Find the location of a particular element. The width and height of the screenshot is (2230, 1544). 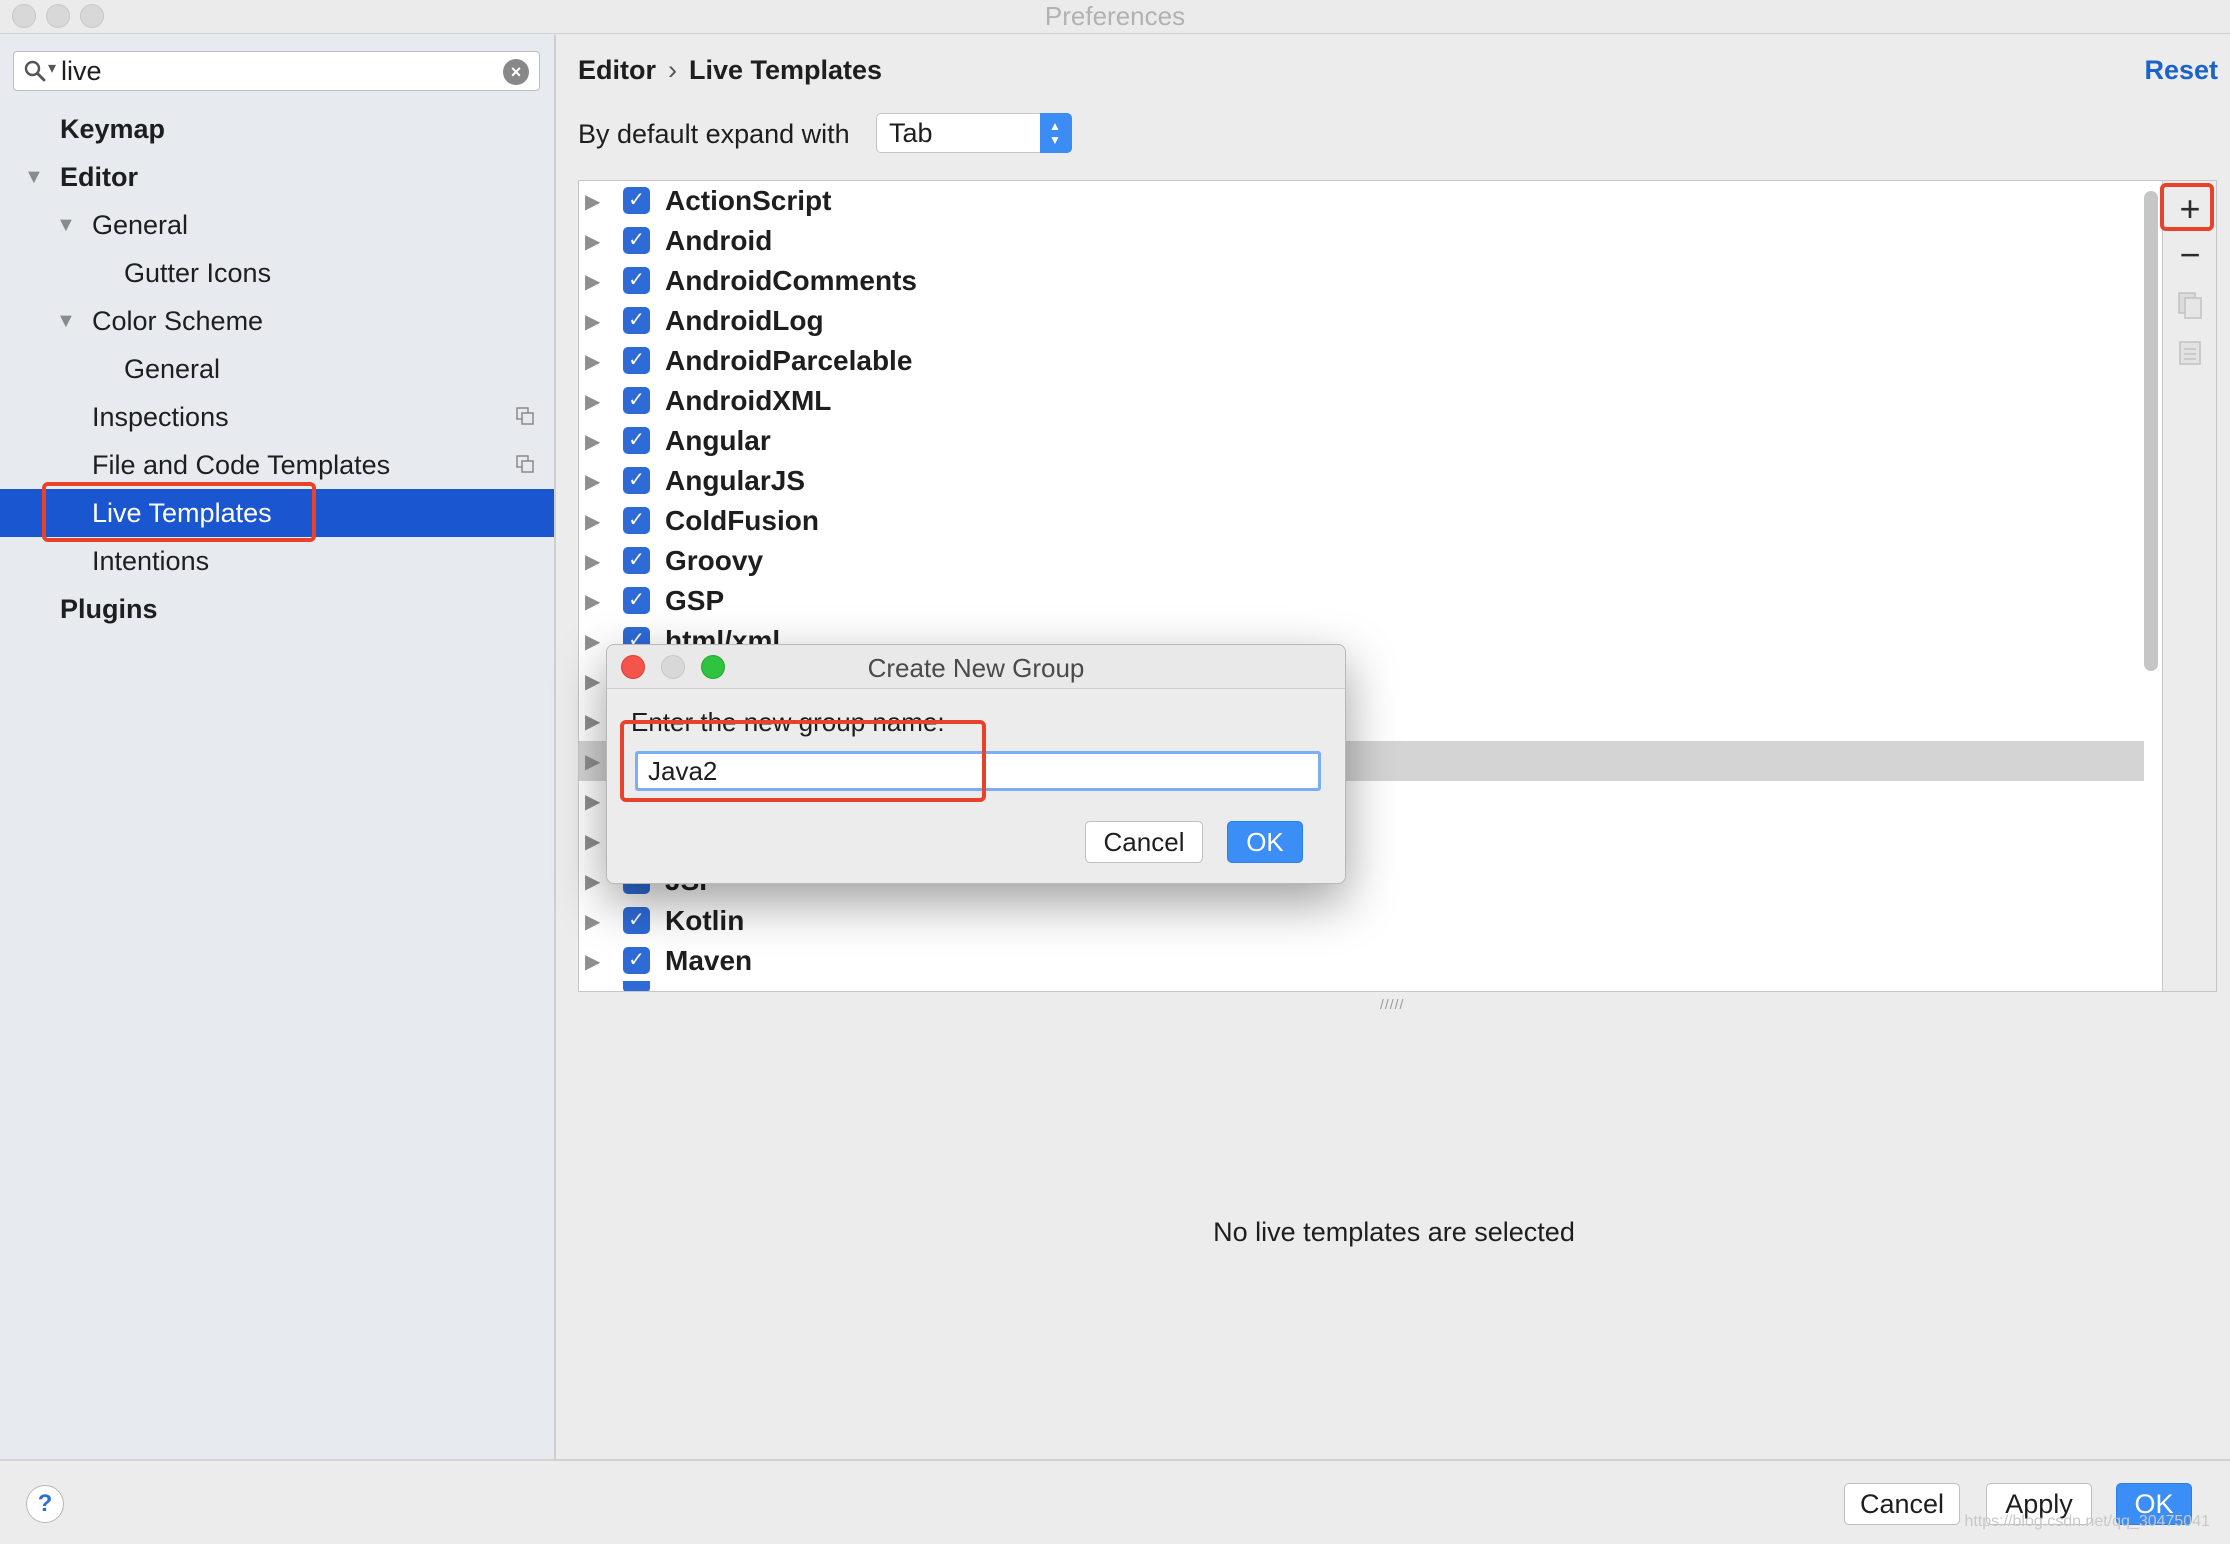

window-titlebar: Preferences is located at coordinates (1115, 17).